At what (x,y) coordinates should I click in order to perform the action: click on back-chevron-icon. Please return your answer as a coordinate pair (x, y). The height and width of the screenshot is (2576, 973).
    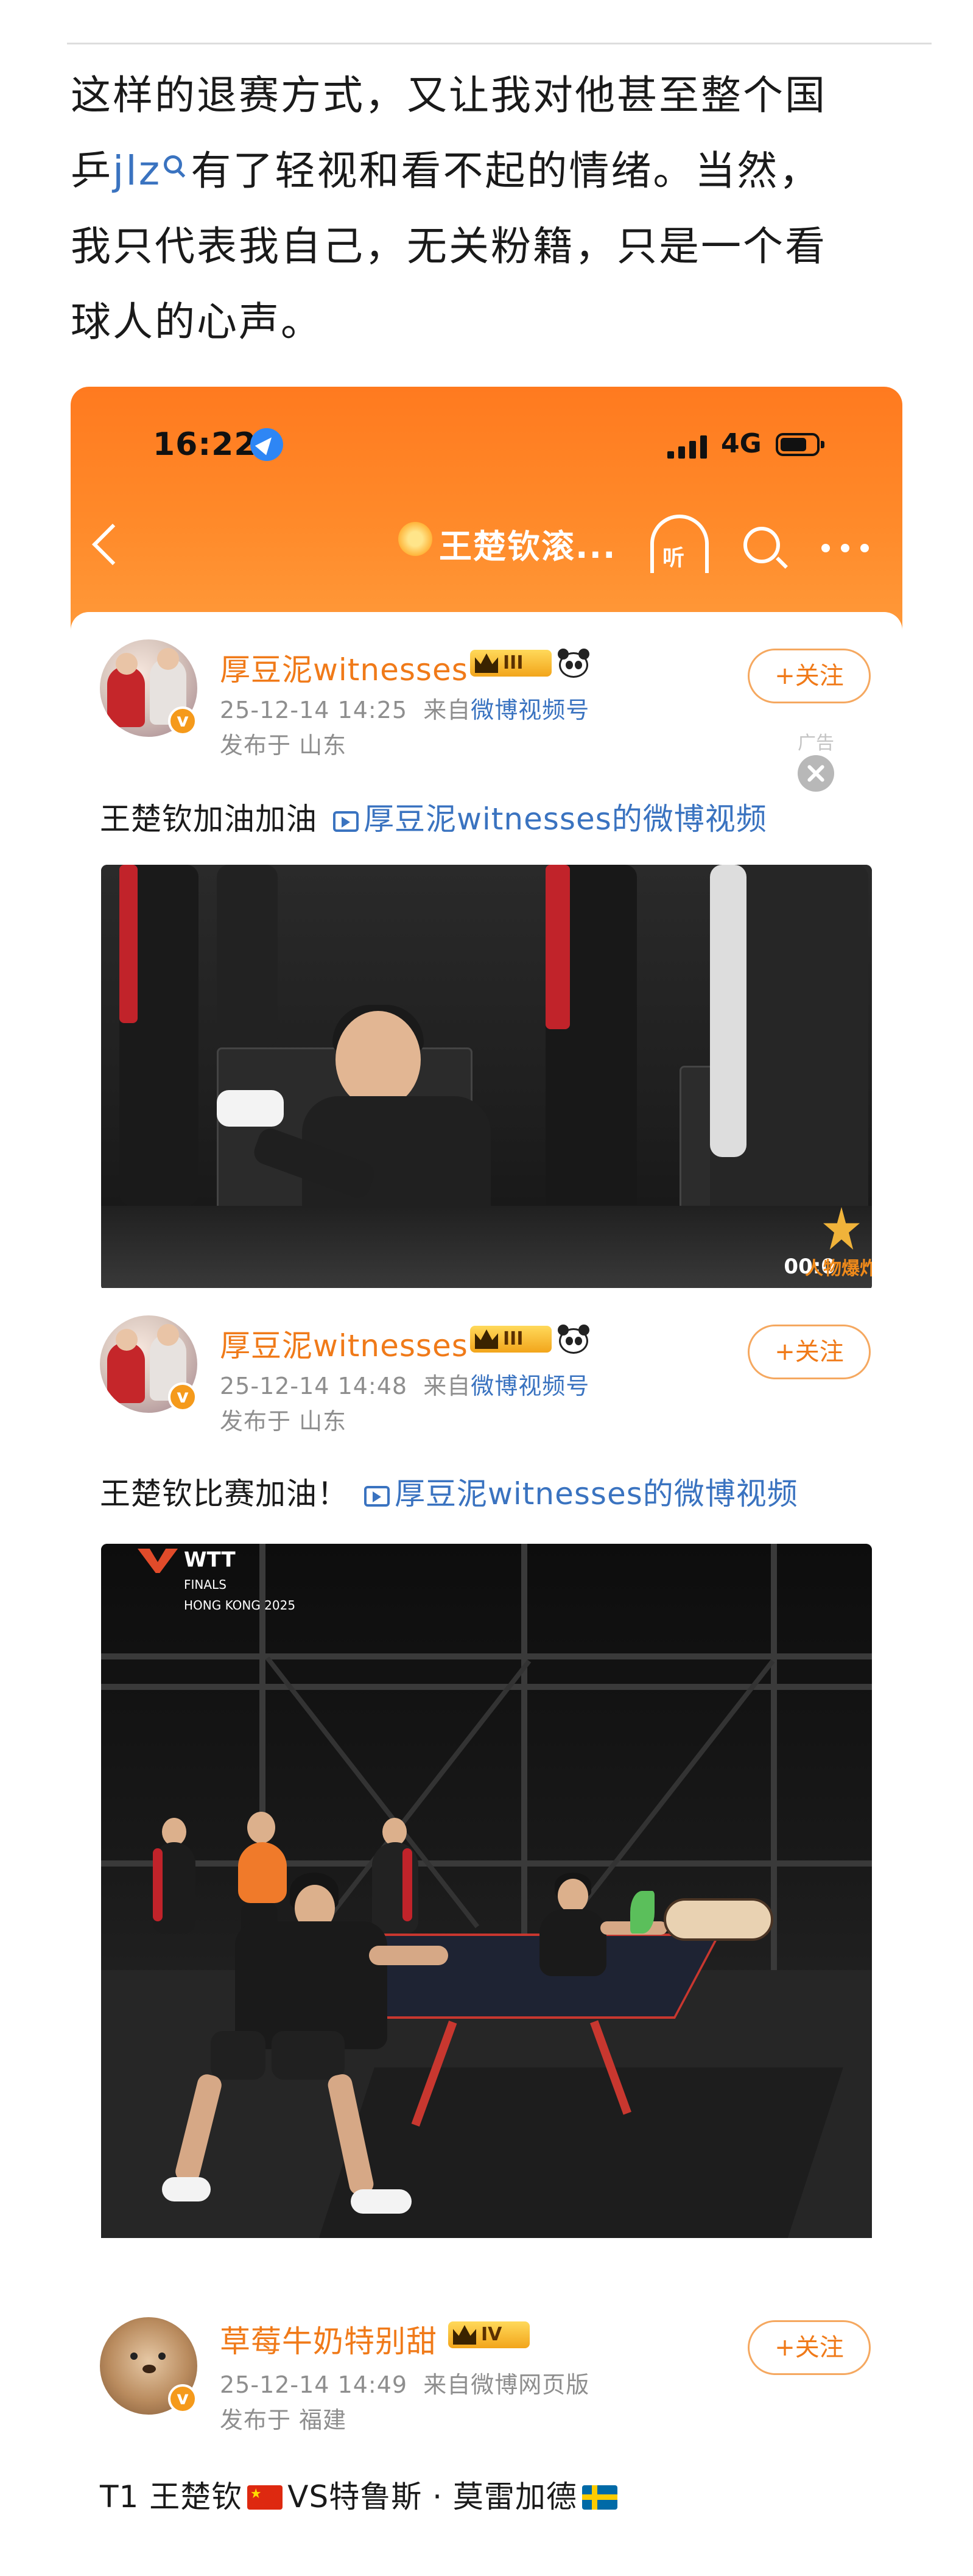
    Looking at the image, I should click on (112, 544).